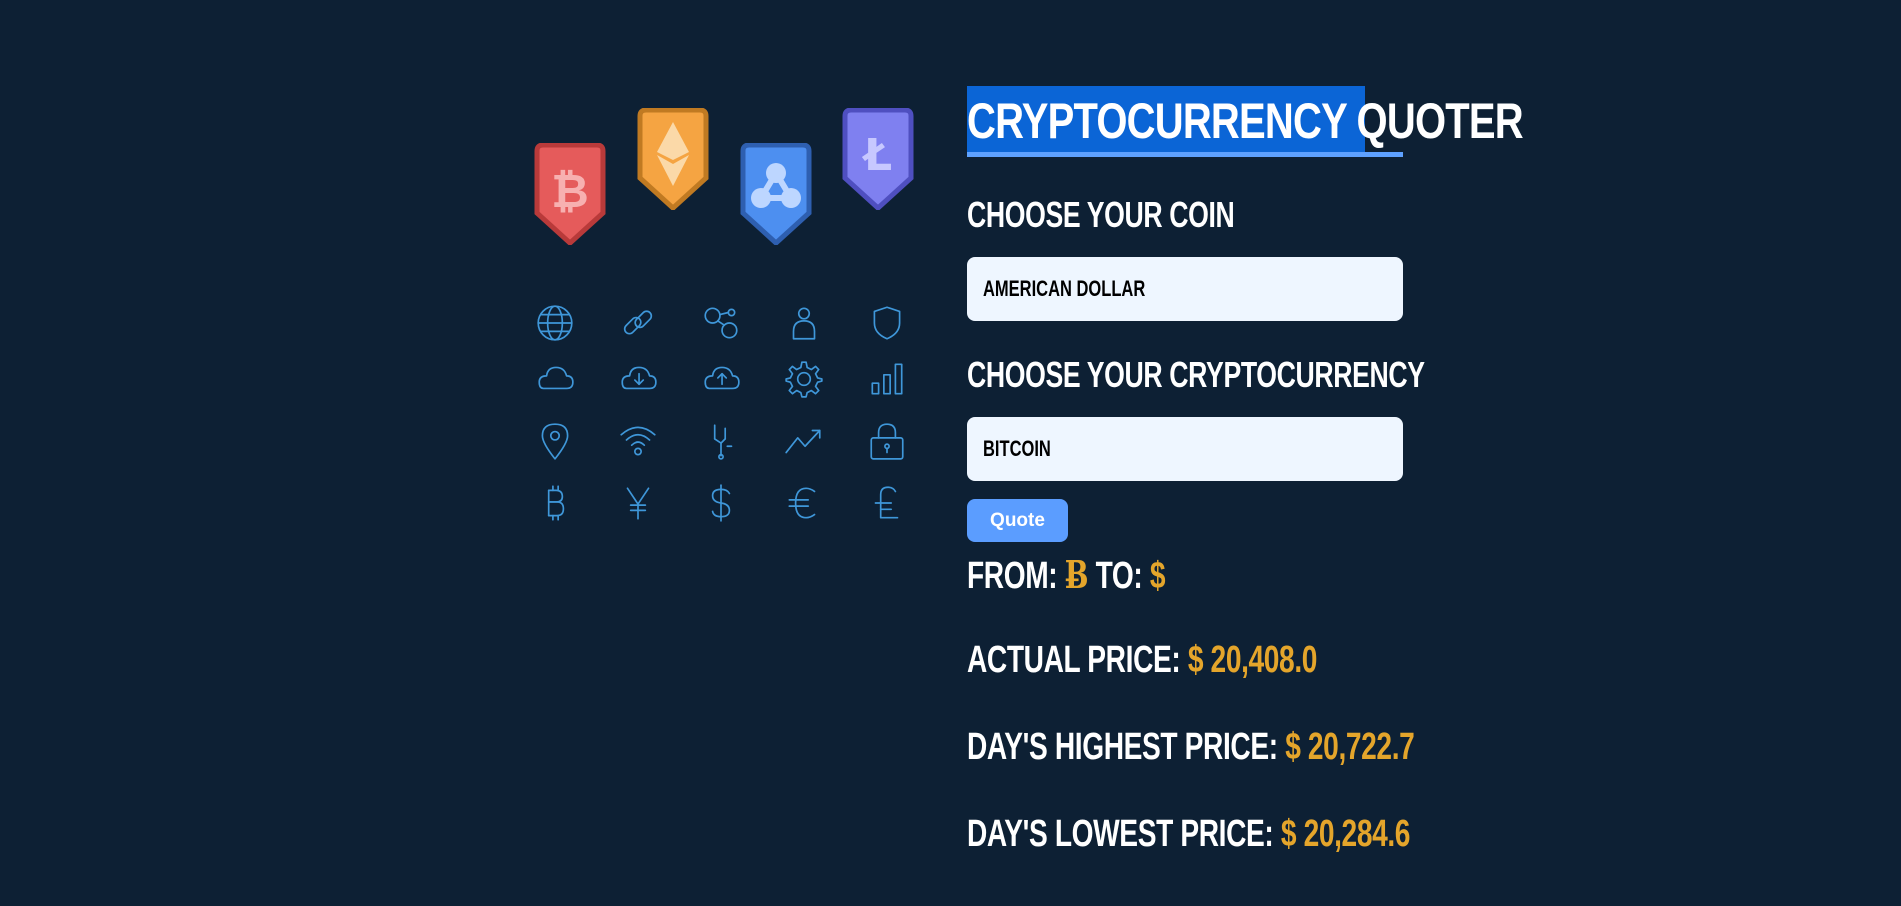 The height and width of the screenshot is (906, 1901). Describe the element at coordinates (804, 379) in the screenshot. I see `gear-icon` at that location.